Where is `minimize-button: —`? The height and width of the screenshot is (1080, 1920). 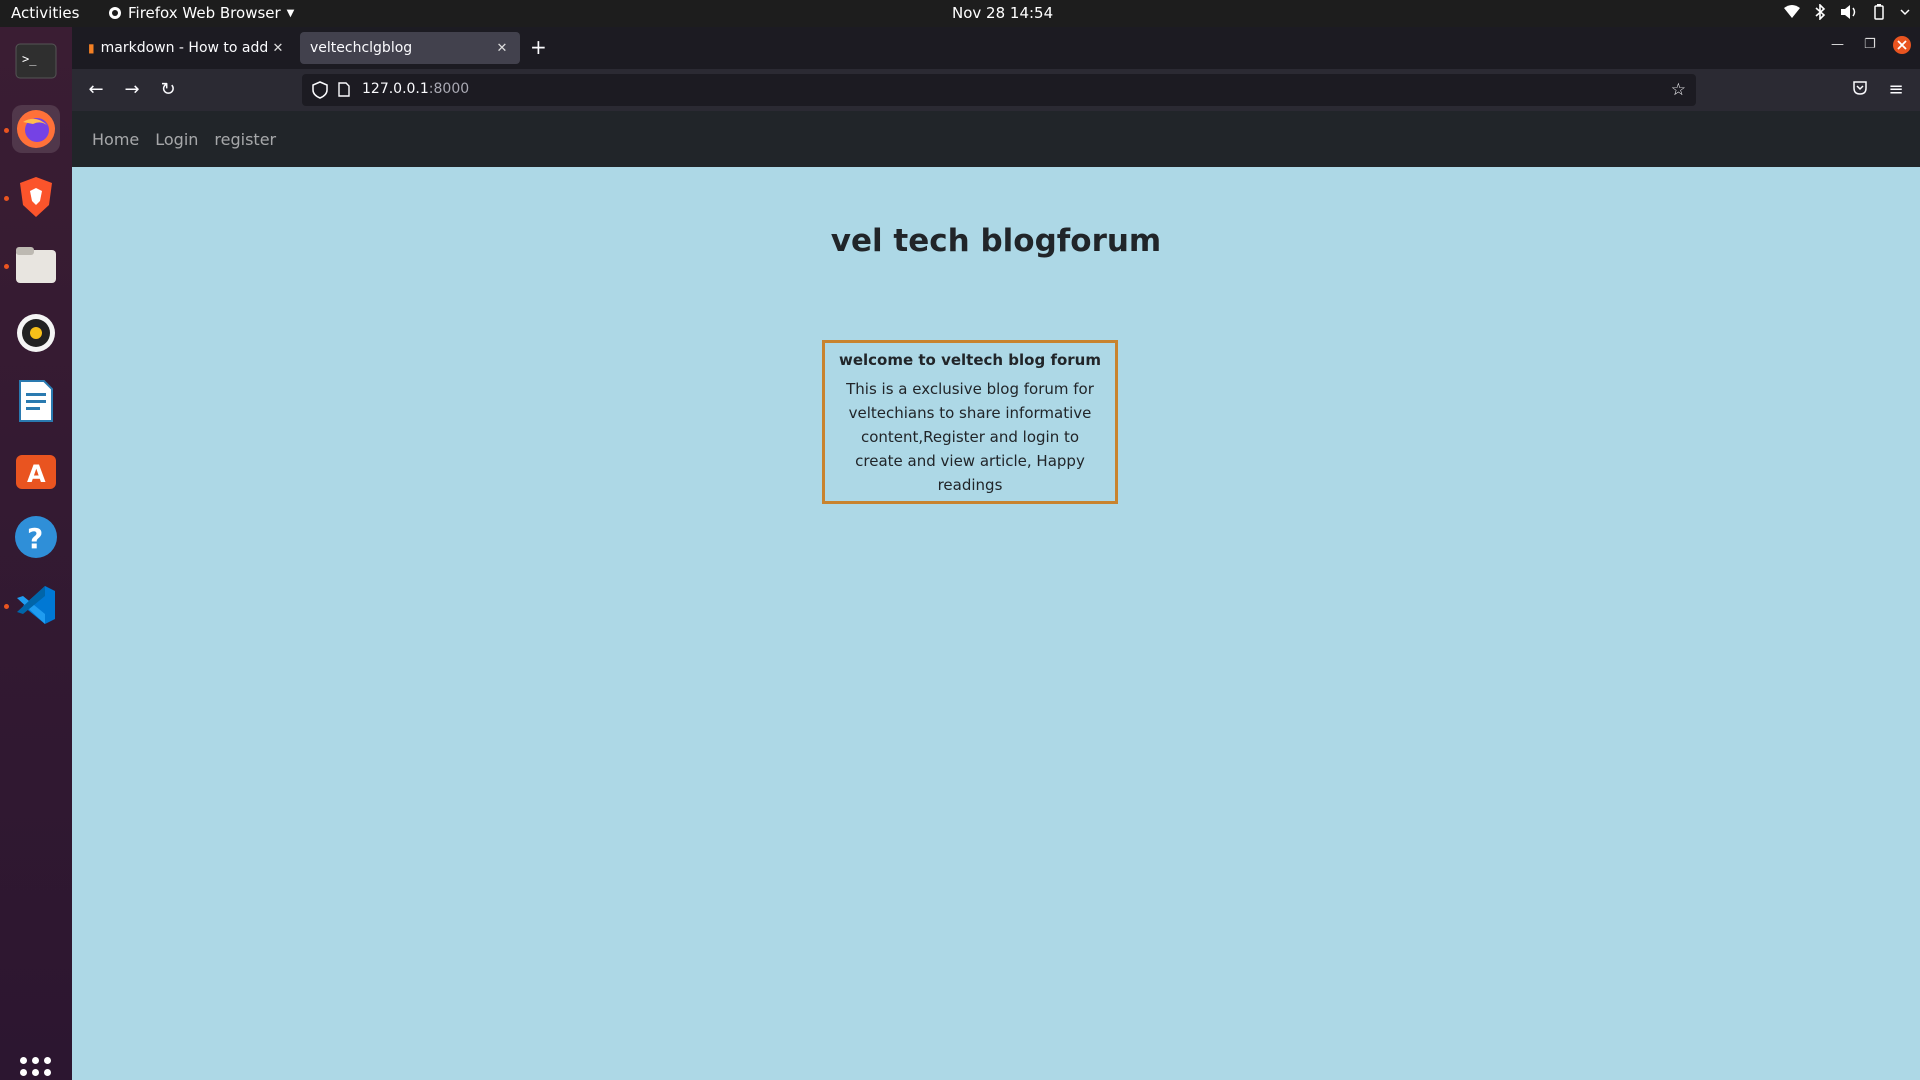 minimize-button: — is located at coordinates (1837, 44).